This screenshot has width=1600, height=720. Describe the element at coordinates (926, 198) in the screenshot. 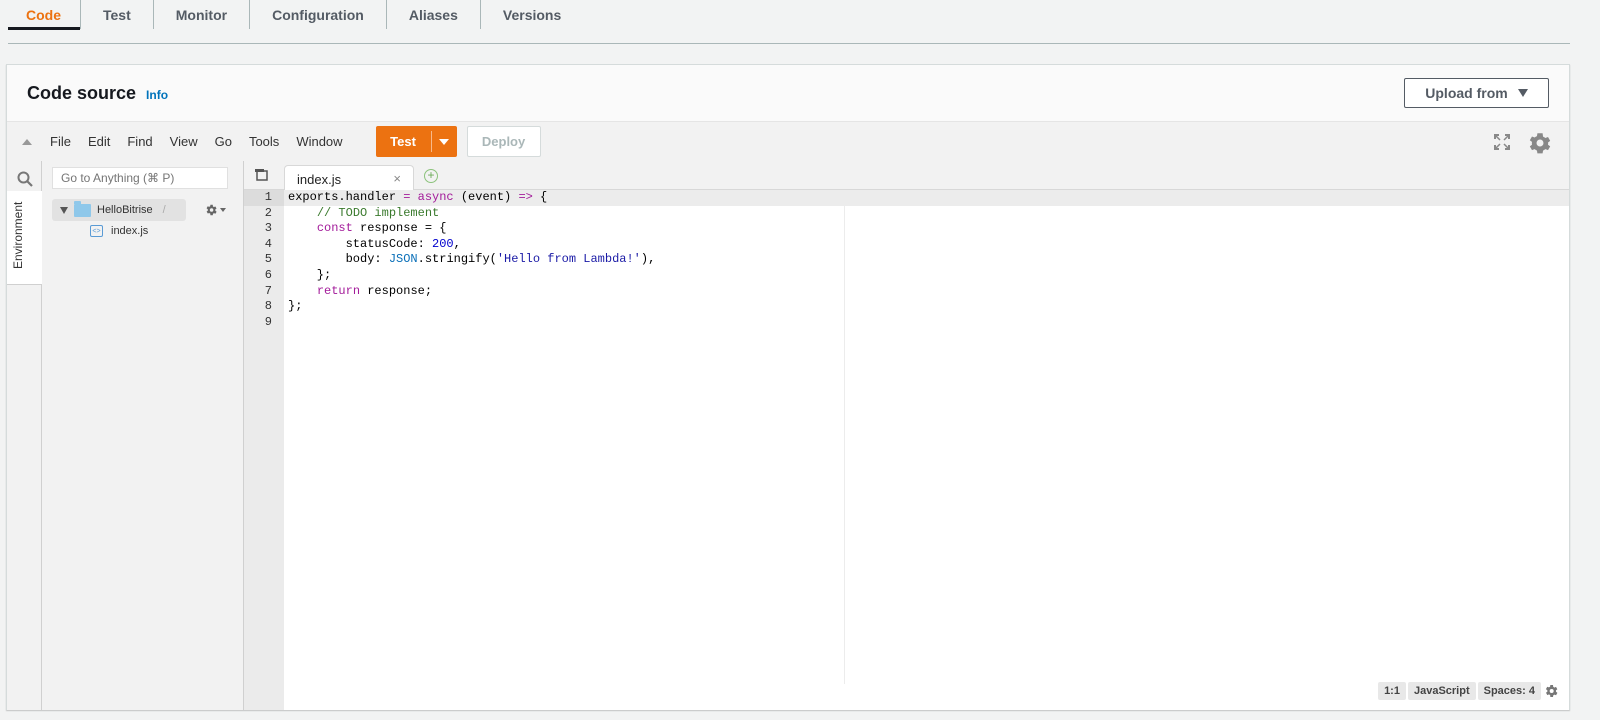

I see `code-line: exports.handler = async (event) => {` at that location.